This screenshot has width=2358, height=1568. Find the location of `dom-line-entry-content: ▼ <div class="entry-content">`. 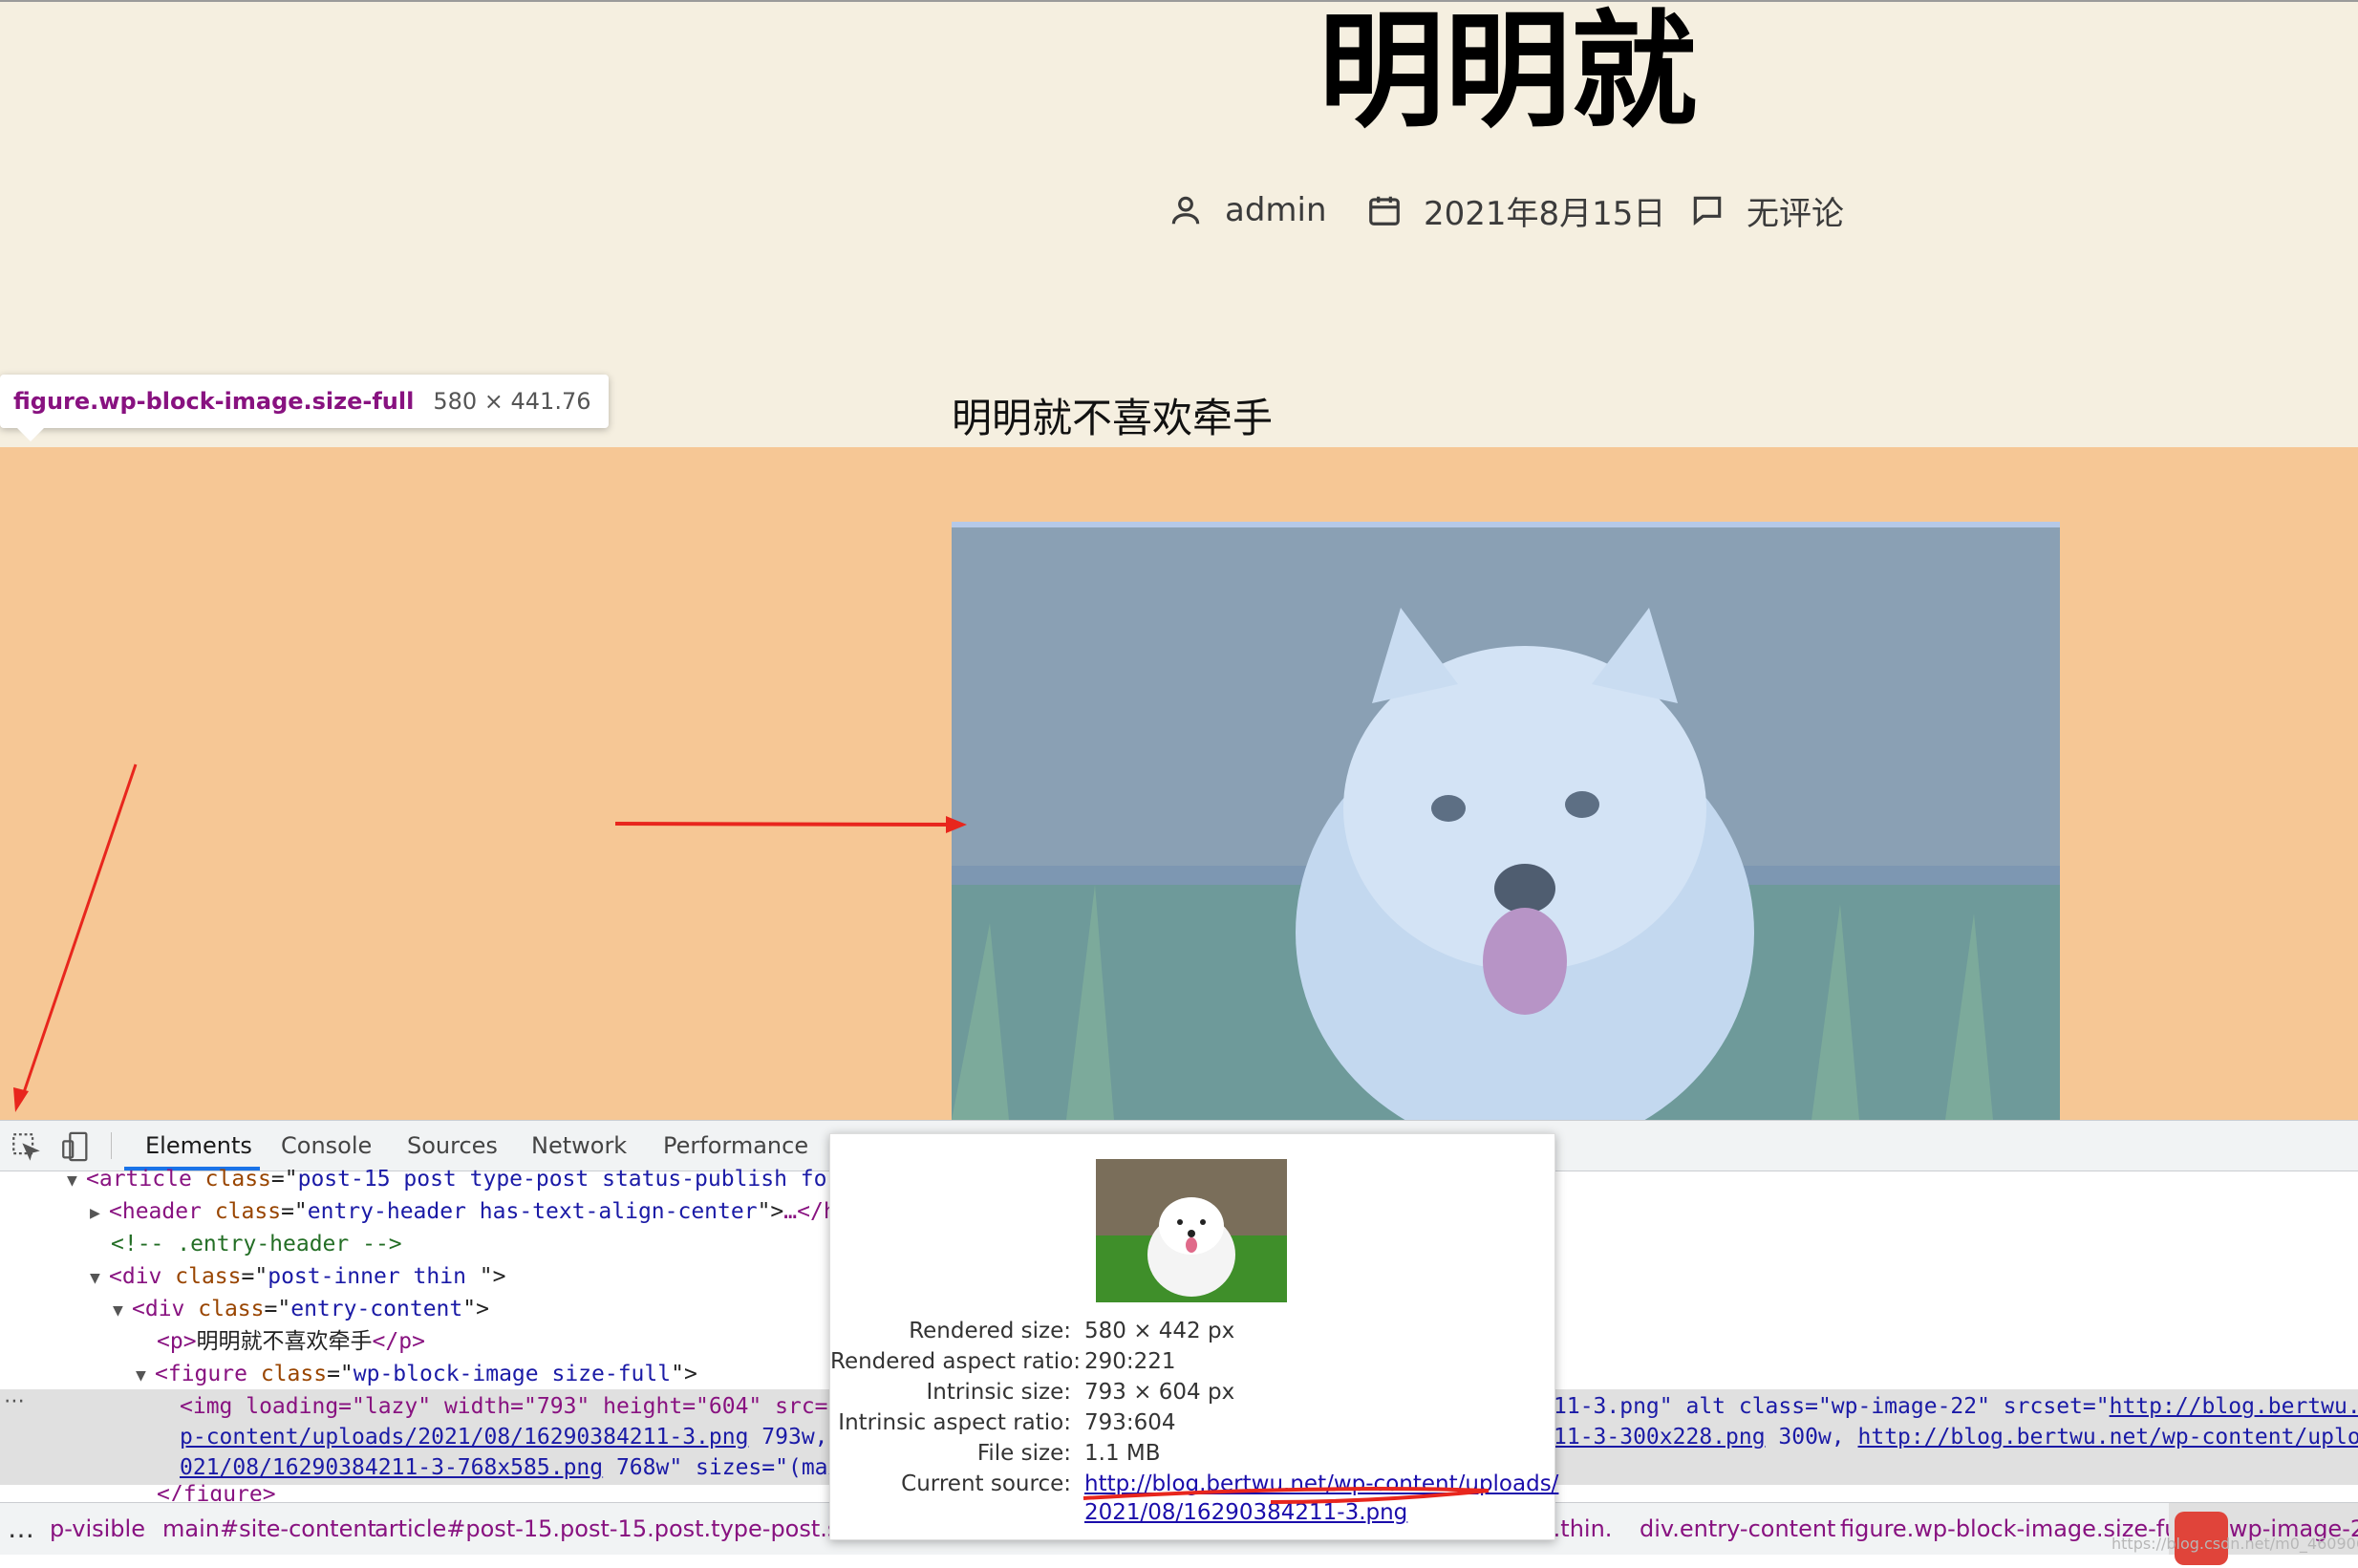

dom-line-entry-content: ▼ <div class="entry-content"> is located at coordinates (301, 1310).